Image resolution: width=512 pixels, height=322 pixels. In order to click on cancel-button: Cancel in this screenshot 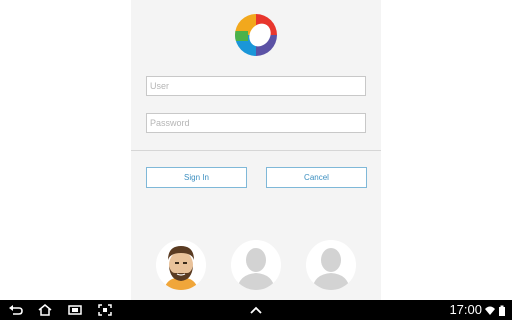, I will do `click(316, 177)`.